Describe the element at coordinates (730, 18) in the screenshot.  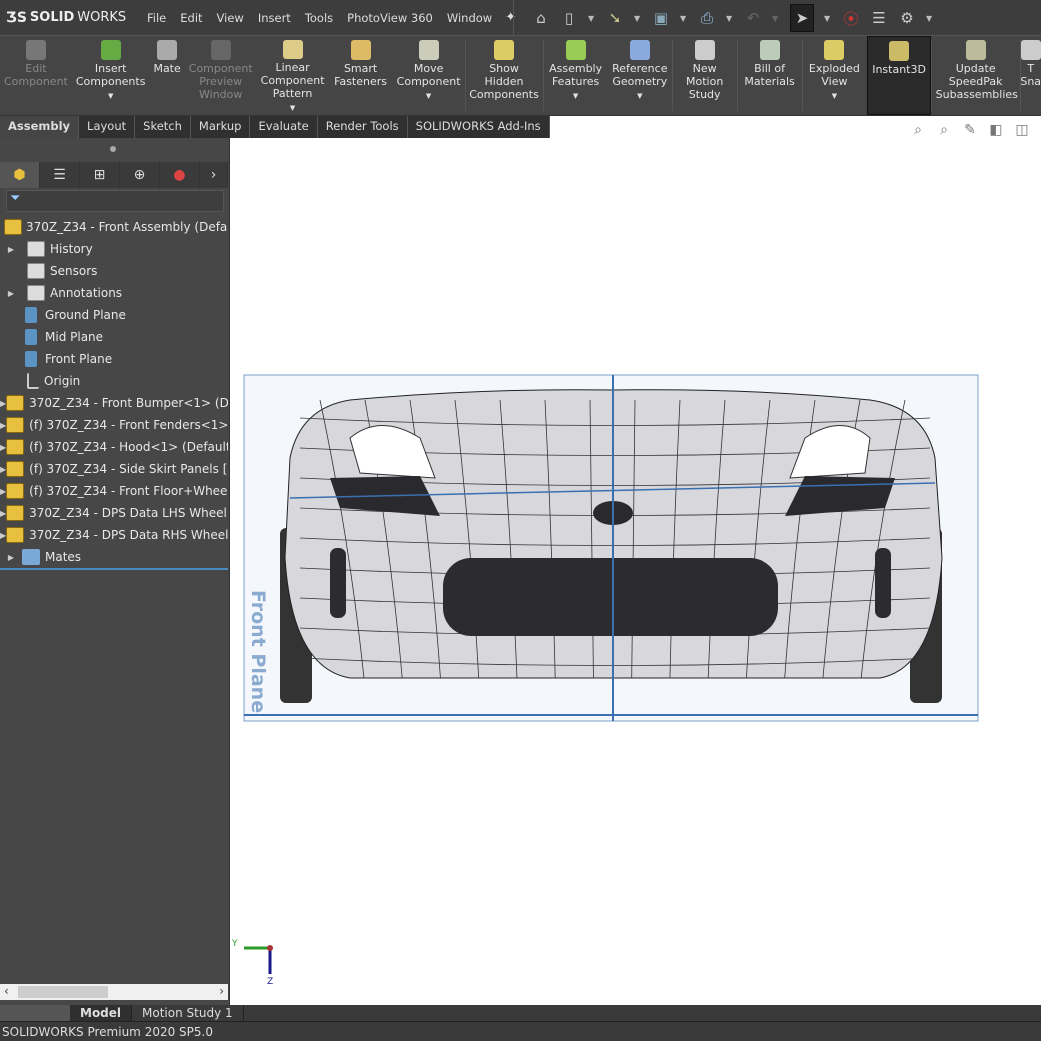
I see `print-dropdown: ▼` at that location.